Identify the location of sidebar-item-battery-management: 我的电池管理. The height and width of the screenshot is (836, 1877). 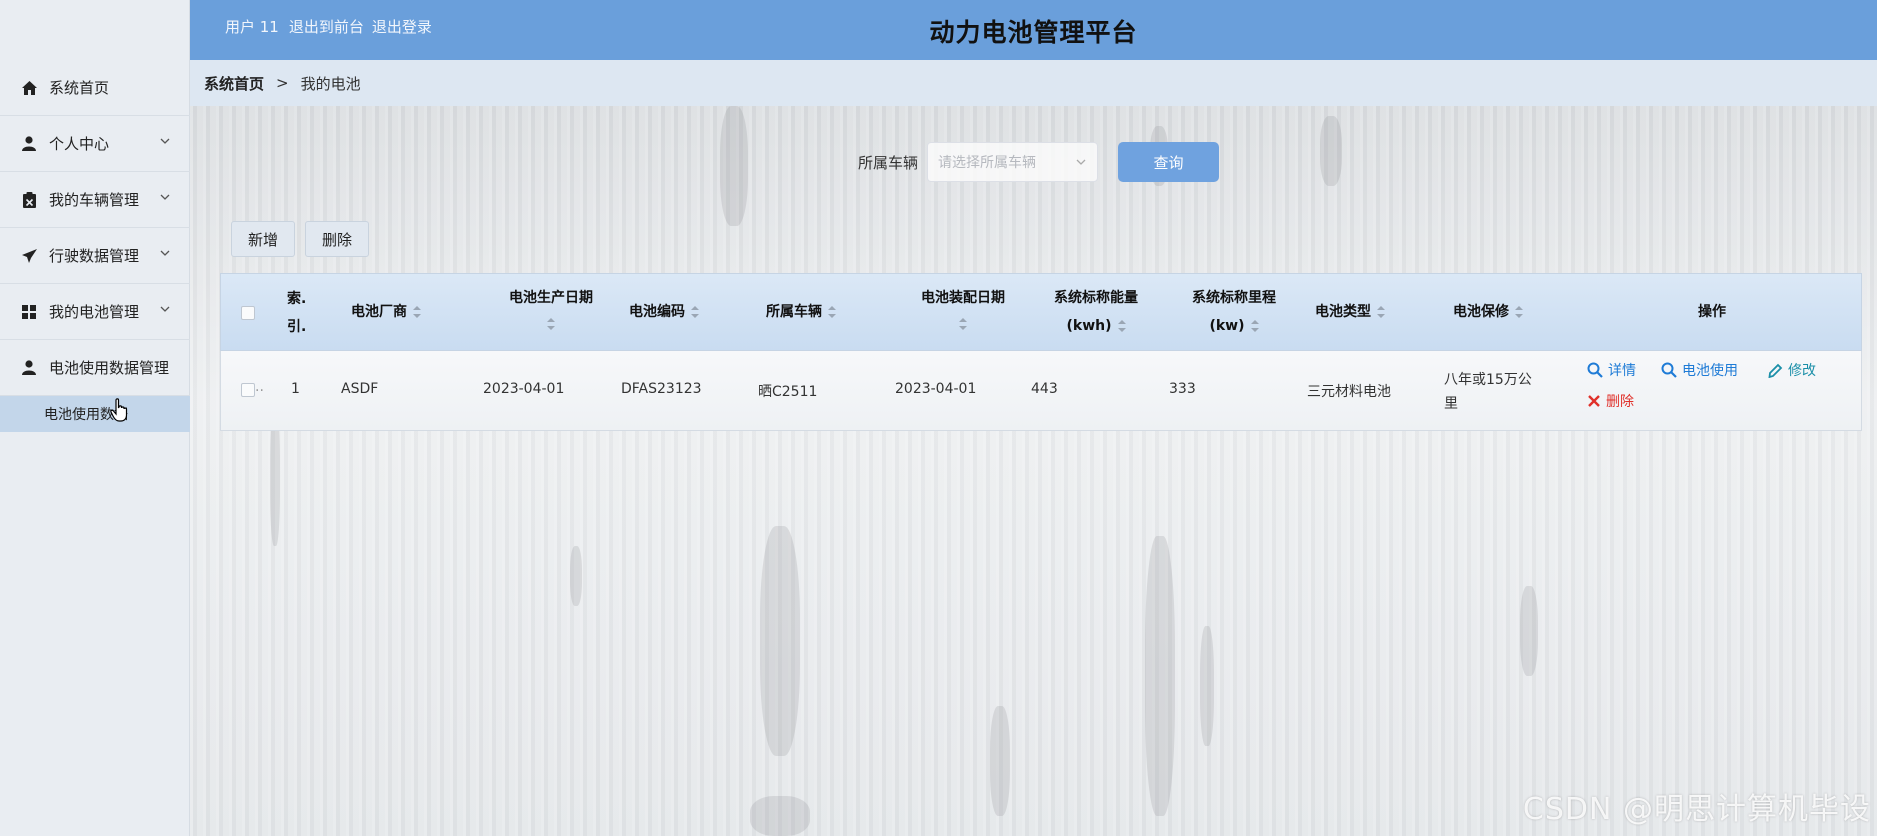
(95, 312).